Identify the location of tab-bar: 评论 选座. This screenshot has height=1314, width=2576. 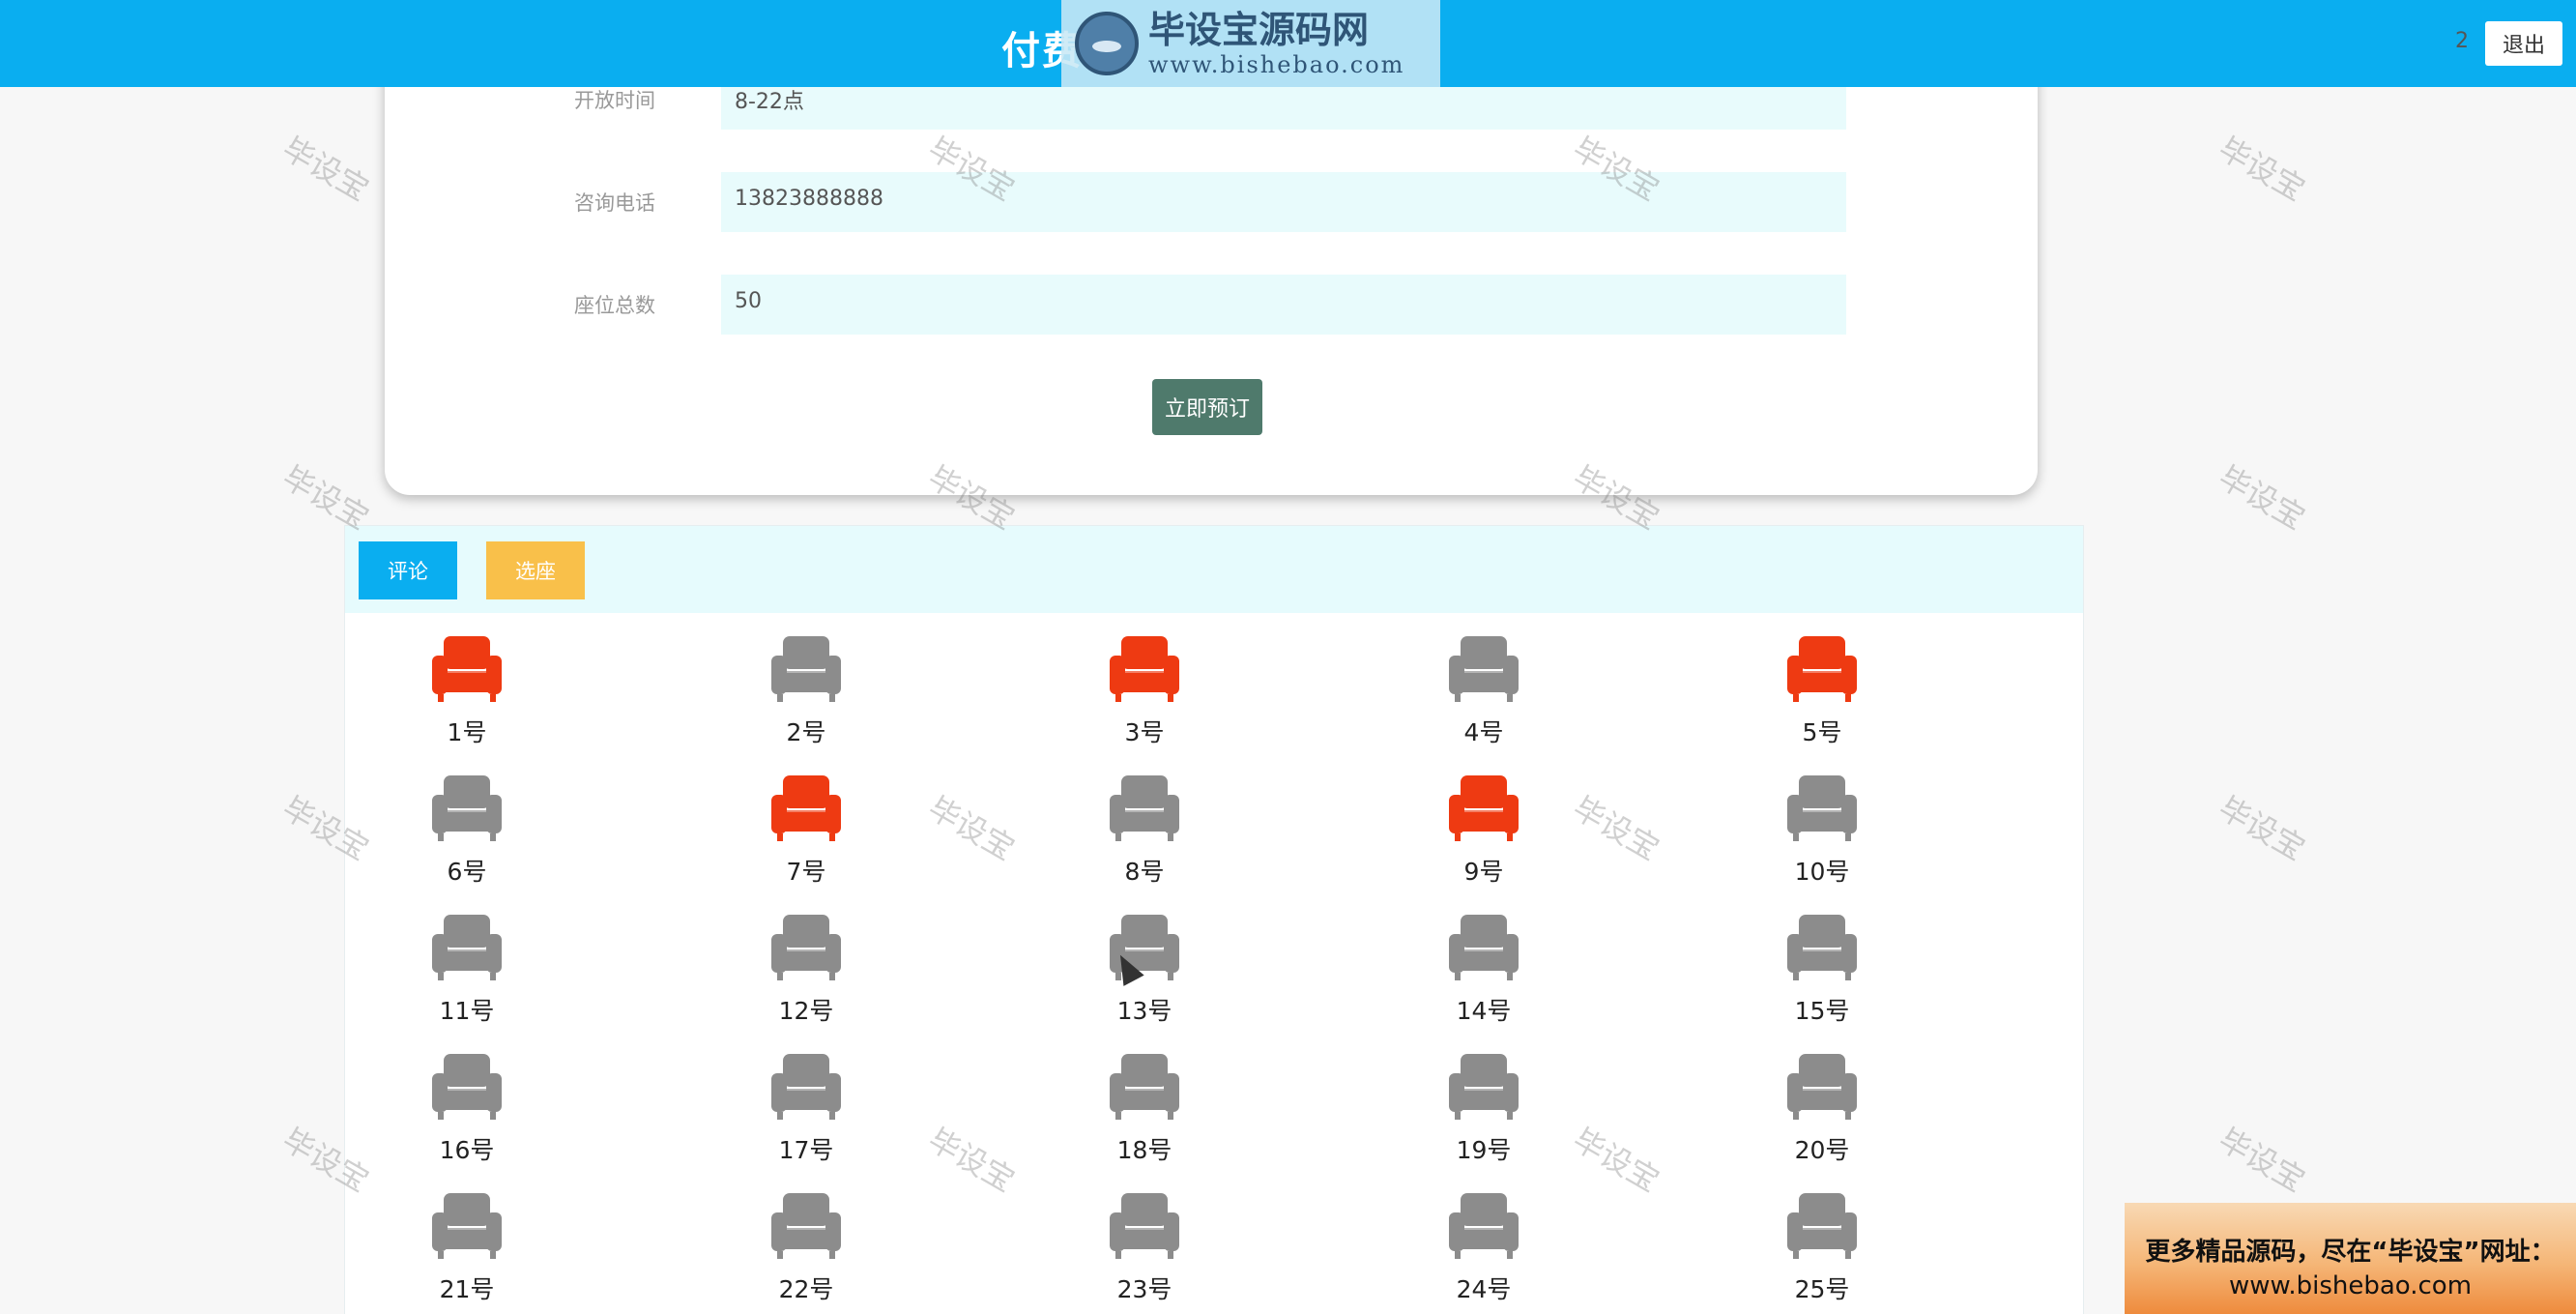
(1214, 569).